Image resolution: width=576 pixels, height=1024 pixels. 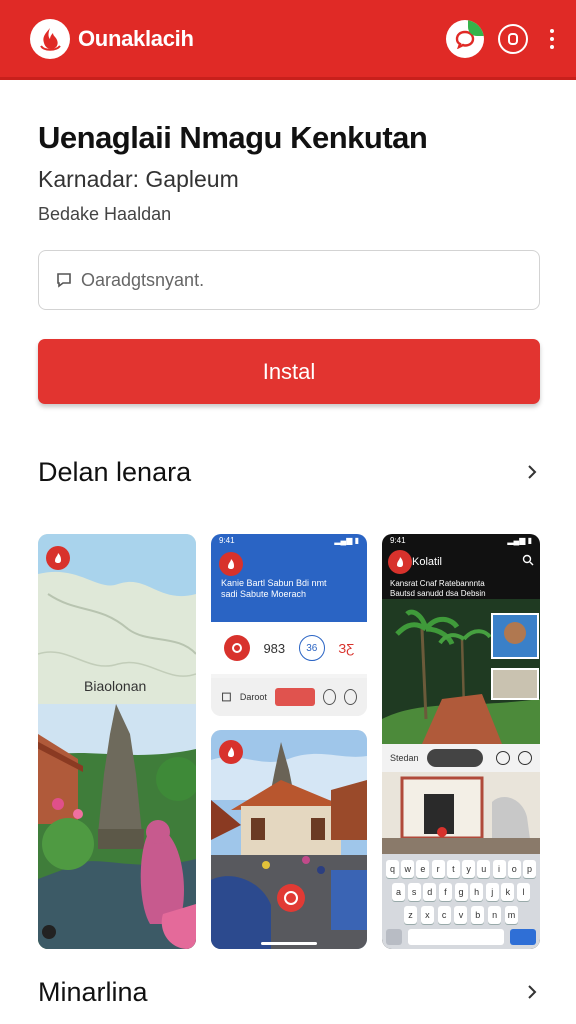 What do you see at coordinates (454, 758) in the screenshot?
I see `pill-button` at bounding box center [454, 758].